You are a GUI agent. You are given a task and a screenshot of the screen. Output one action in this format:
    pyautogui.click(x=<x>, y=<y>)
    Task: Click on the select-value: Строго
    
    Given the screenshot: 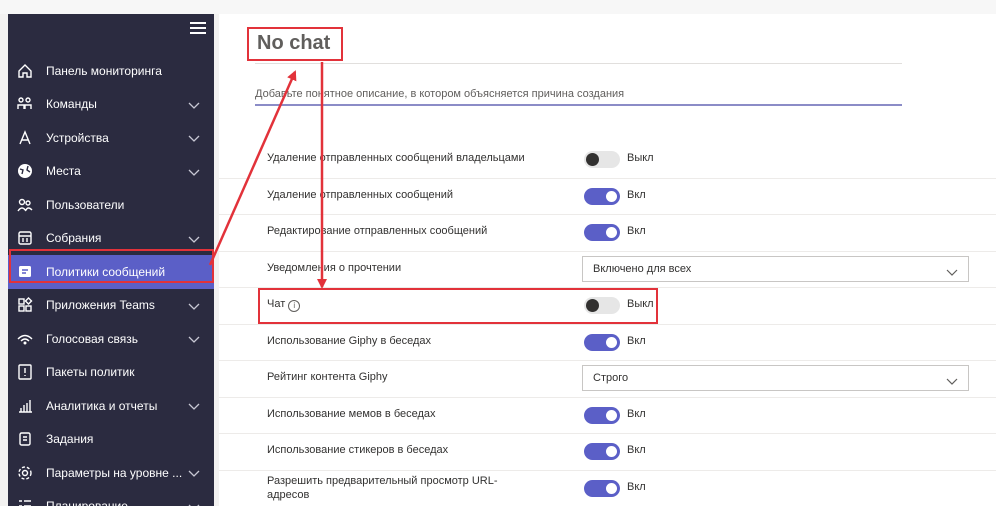 What is the action you would take?
    pyautogui.click(x=611, y=378)
    